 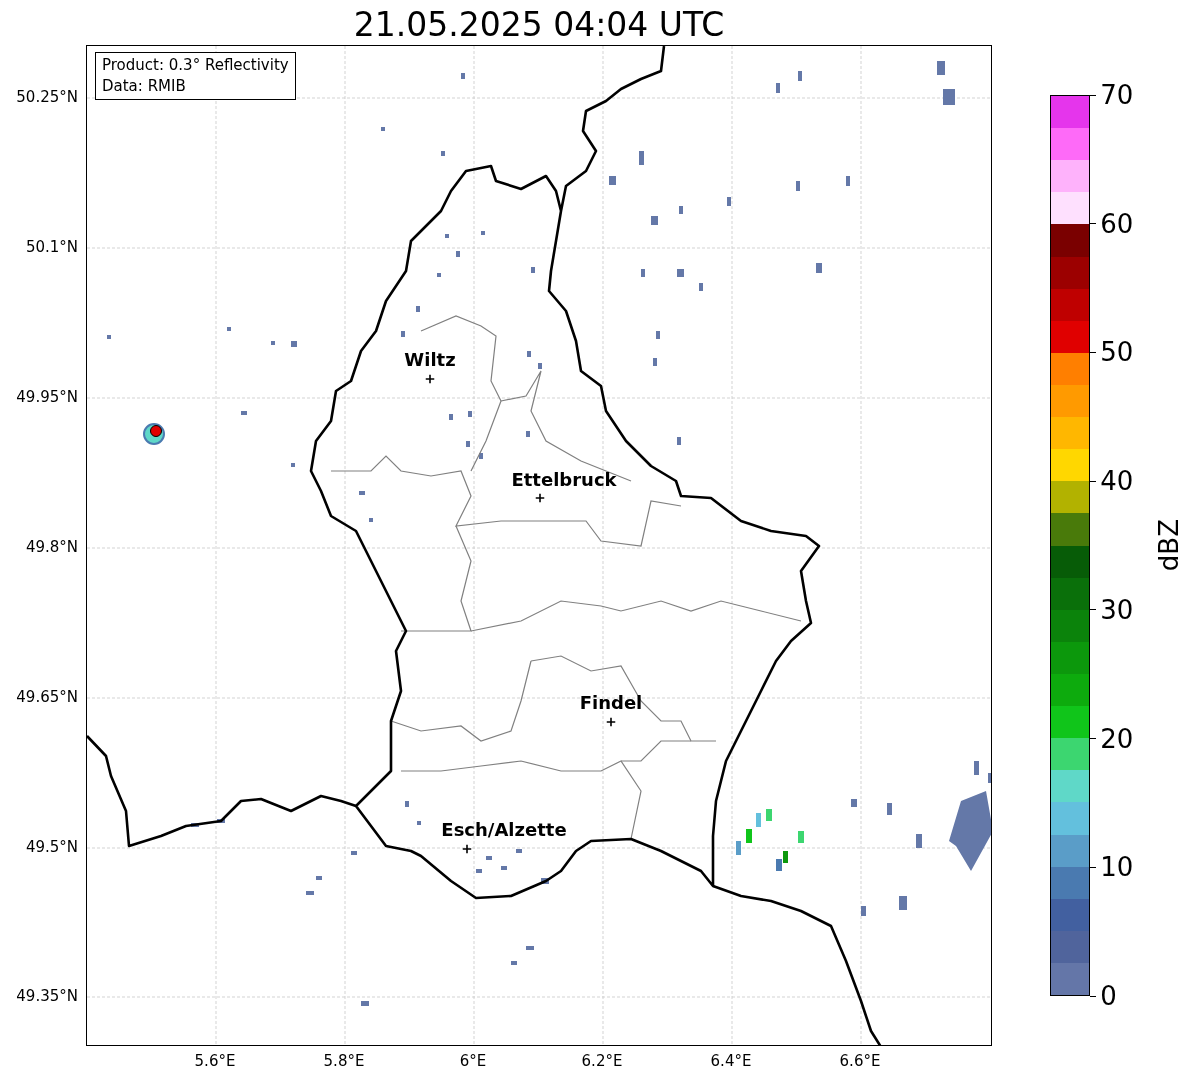 I want to click on latitude-label: 49.65°N, so click(x=47, y=697).